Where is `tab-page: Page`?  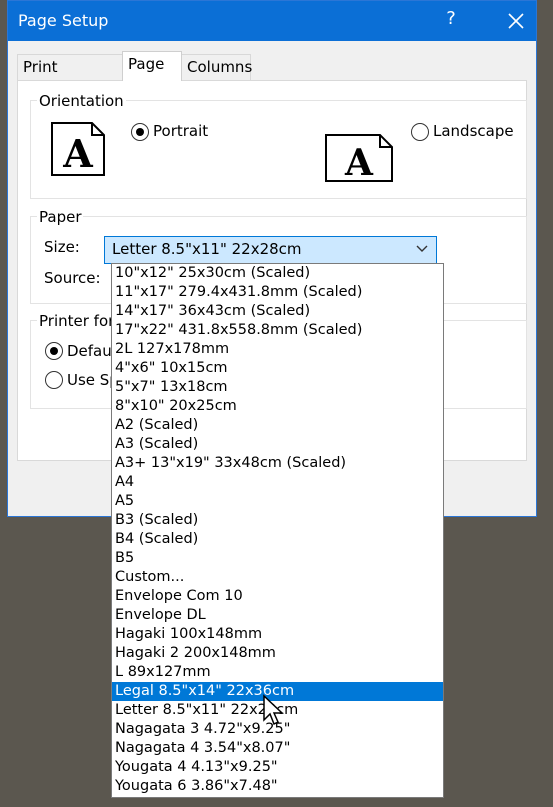
tab-page: Page is located at coordinates (152, 66).